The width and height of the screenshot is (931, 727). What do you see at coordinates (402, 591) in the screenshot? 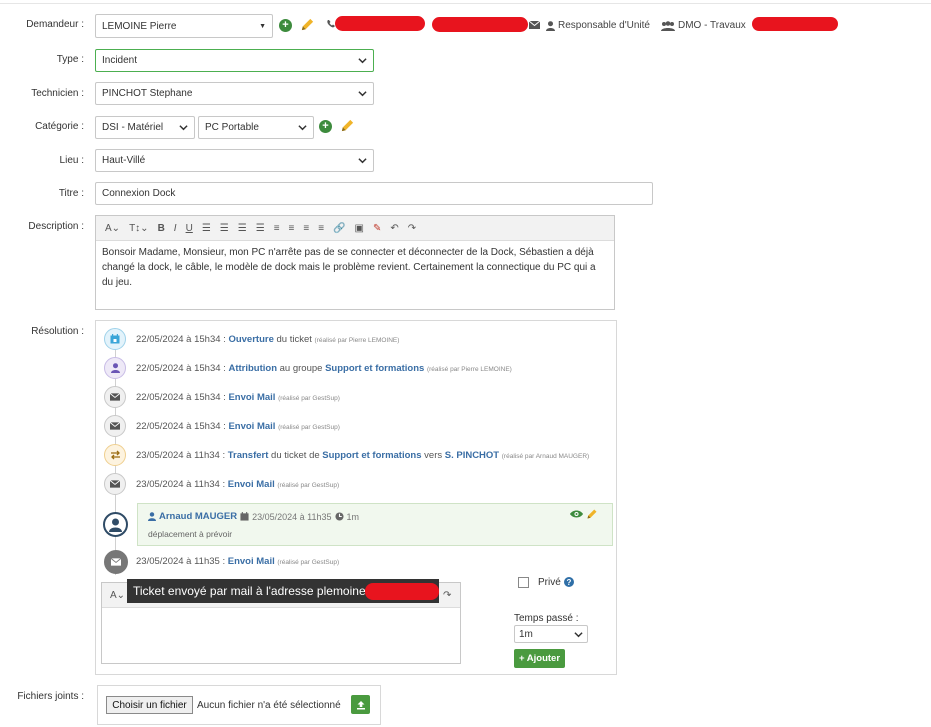
I see `redacted-email-tooltip` at bounding box center [402, 591].